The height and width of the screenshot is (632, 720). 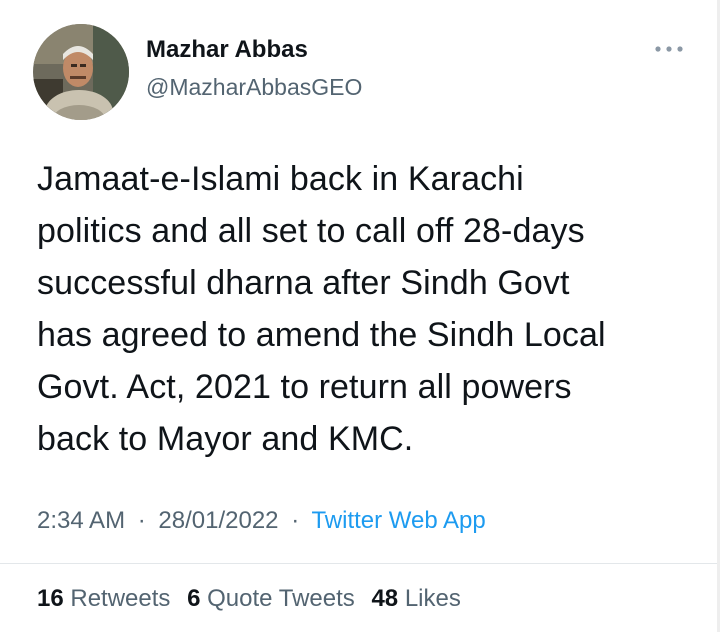 I want to click on avatar-photo, so click(x=81, y=72).